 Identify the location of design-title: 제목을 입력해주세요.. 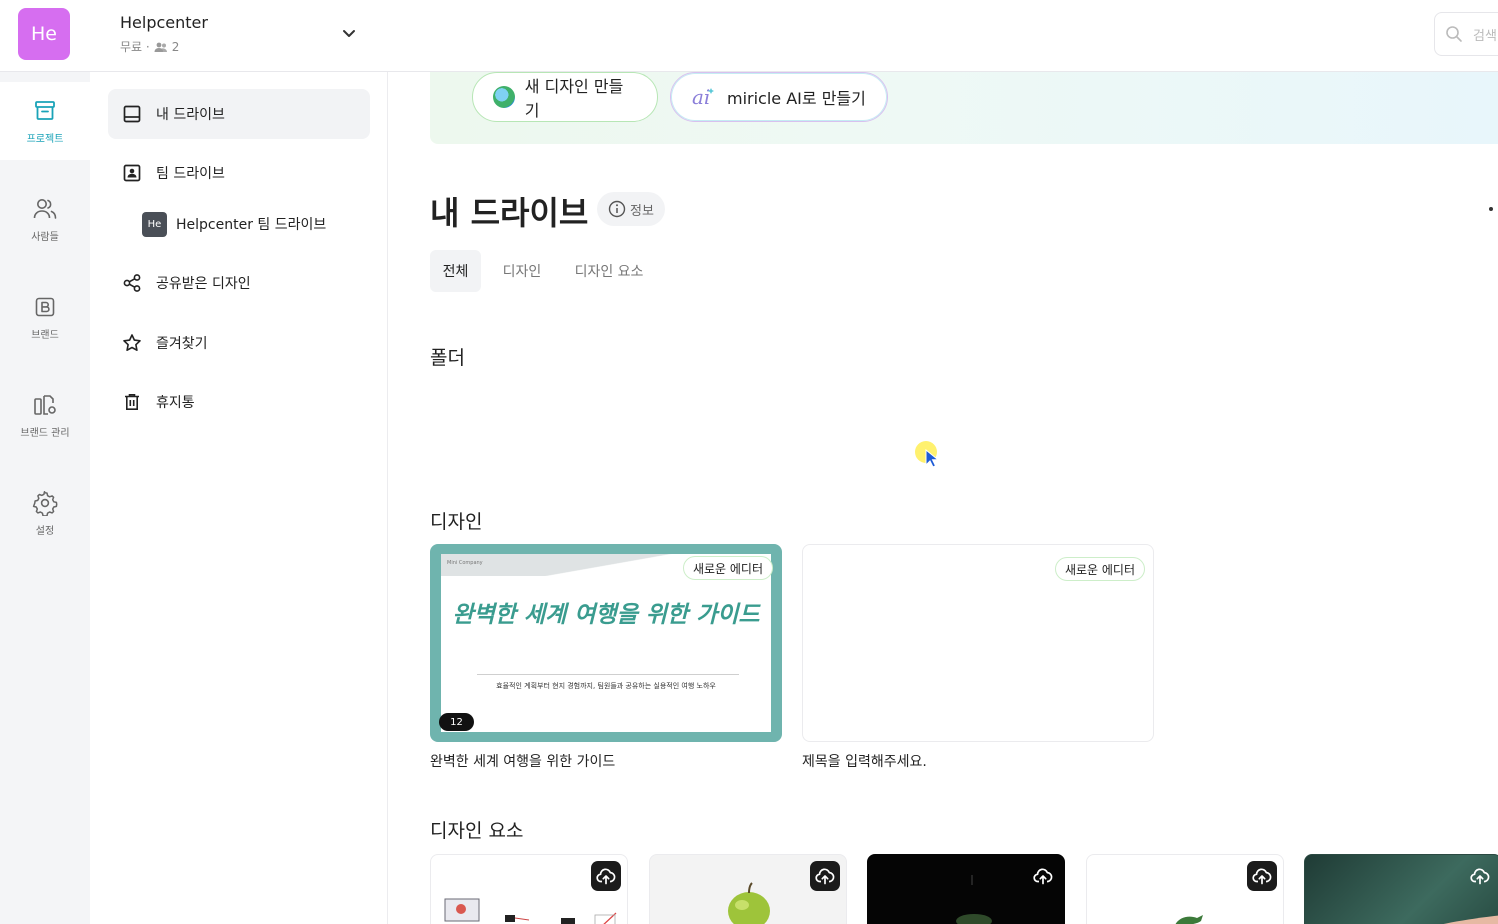
(864, 761).